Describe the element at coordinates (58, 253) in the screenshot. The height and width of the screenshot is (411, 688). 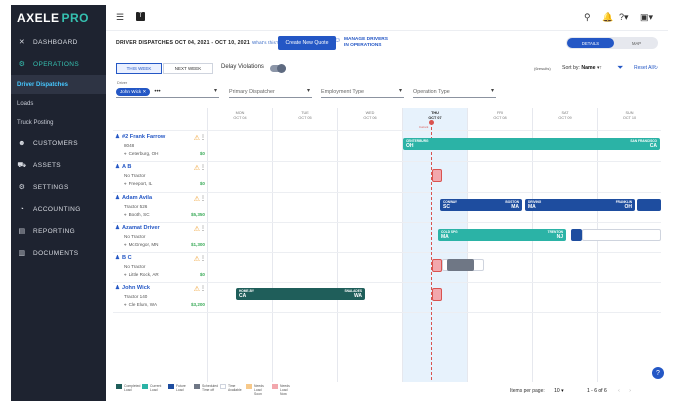
I see `sidebar-item-documents: ▥ DOCUMENTS` at that location.